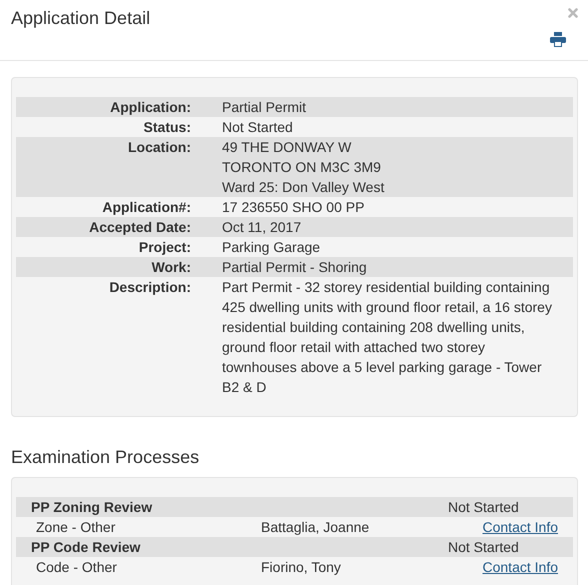  What do you see at coordinates (139, 227) in the screenshot?
I see `field-label: Accepted Date:` at bounding box center [139, 227].